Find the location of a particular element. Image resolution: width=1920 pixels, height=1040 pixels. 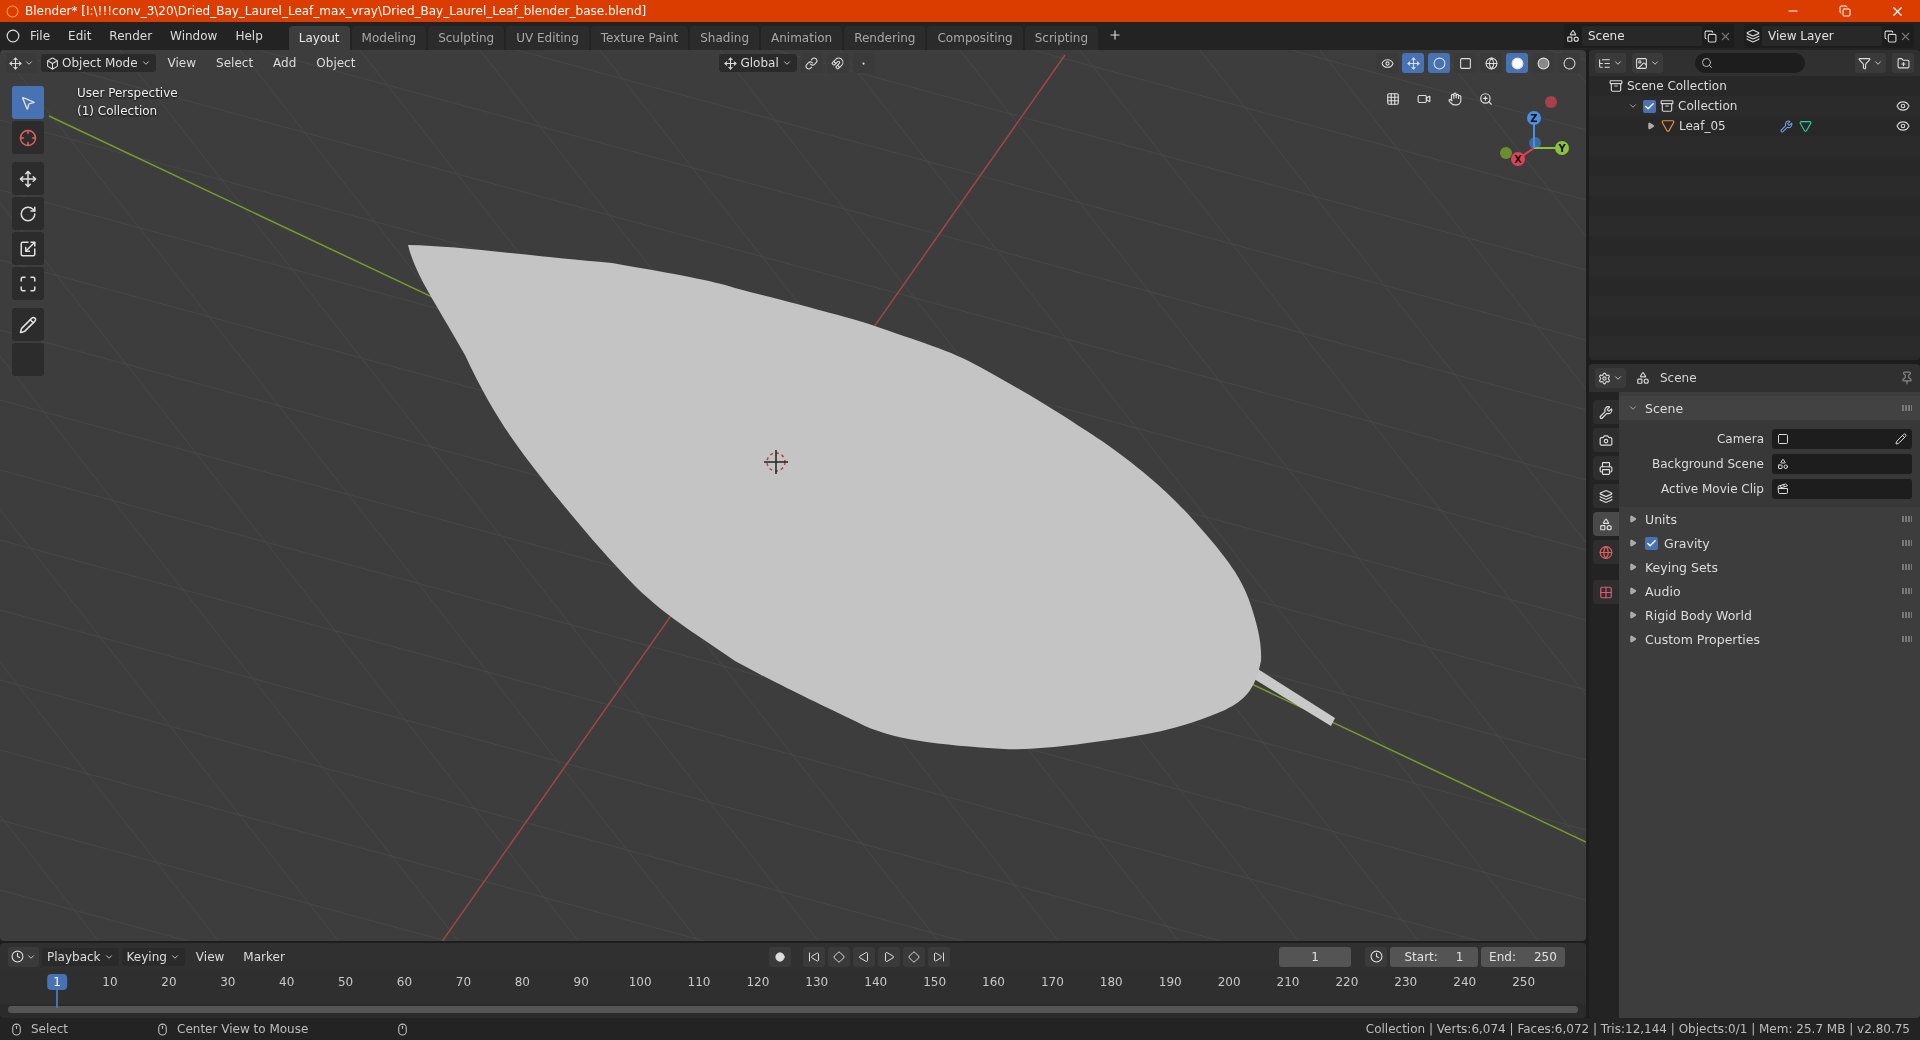

menu-item: Edit is located at coordinates (80, 36).